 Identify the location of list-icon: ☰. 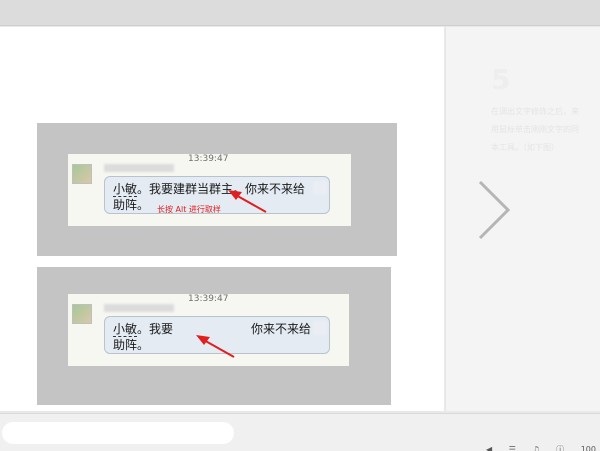
(512, 448).